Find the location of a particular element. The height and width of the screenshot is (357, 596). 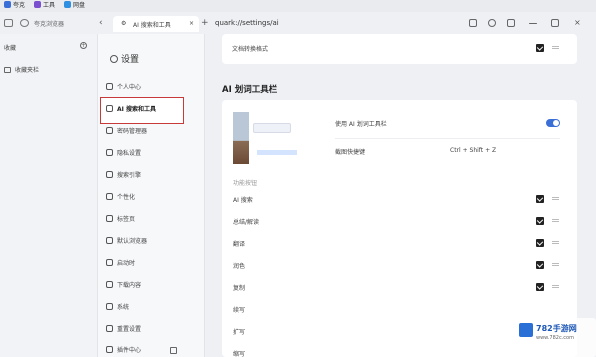

quark-logo-icon is located at coordinates (7, 4).